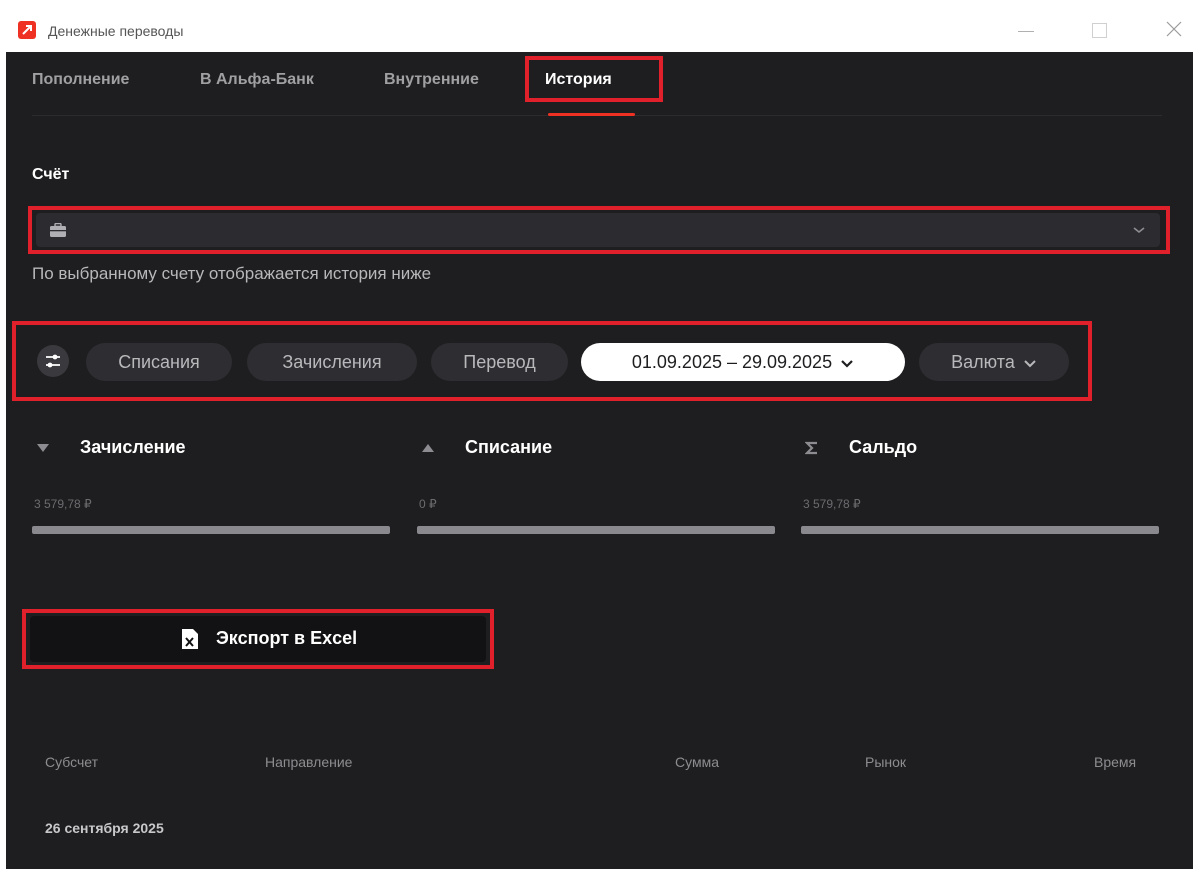  What do you see at coordinates (594, 79) in the screenshot?
I see `highlight-box-tab` at bounding box center [594, 79].